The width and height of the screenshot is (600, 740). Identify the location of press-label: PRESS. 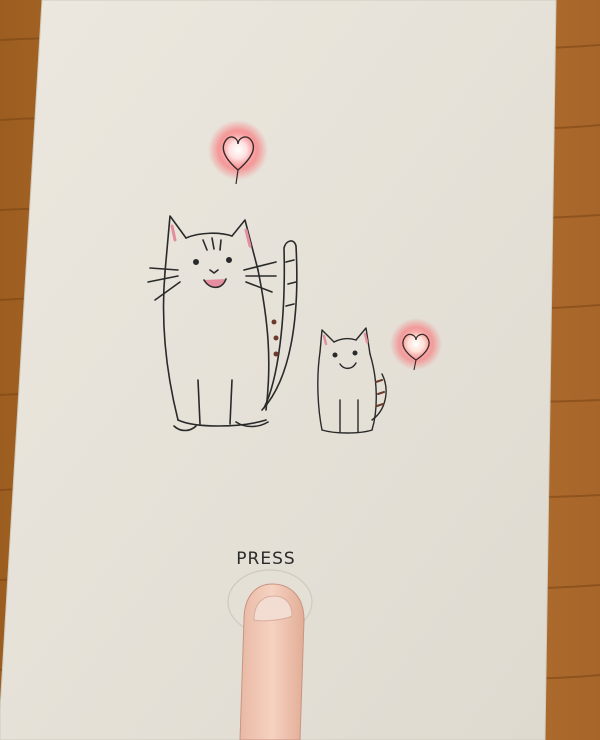
(266, 559).